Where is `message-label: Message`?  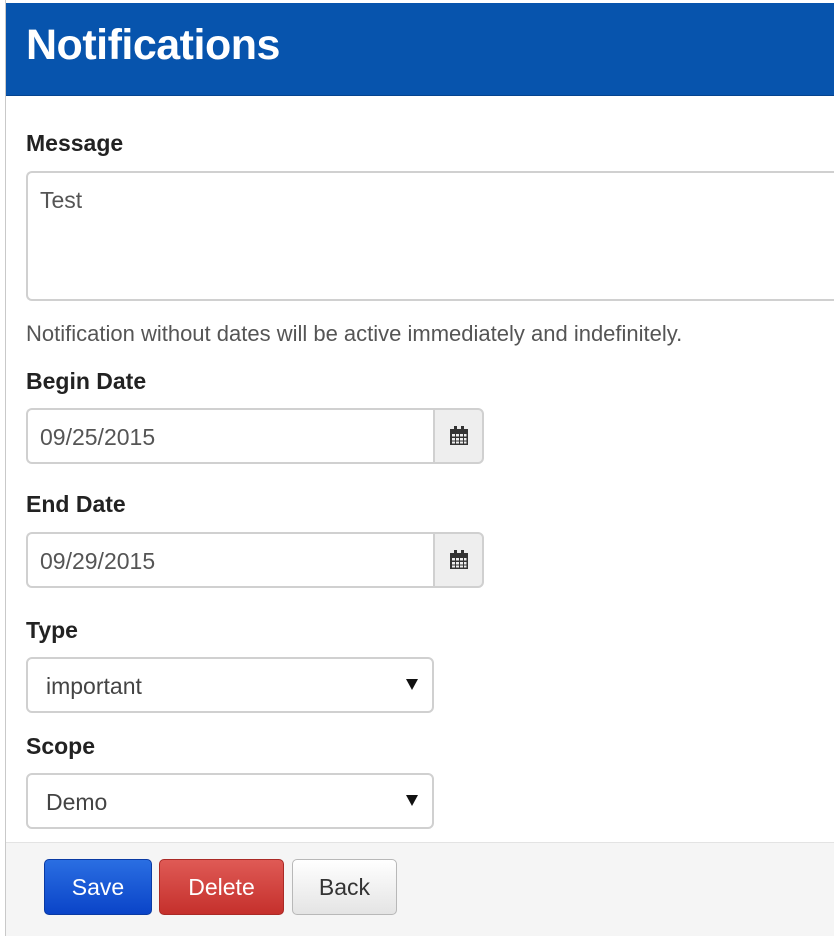 message-label: Message is located at coordinates (75, 143).